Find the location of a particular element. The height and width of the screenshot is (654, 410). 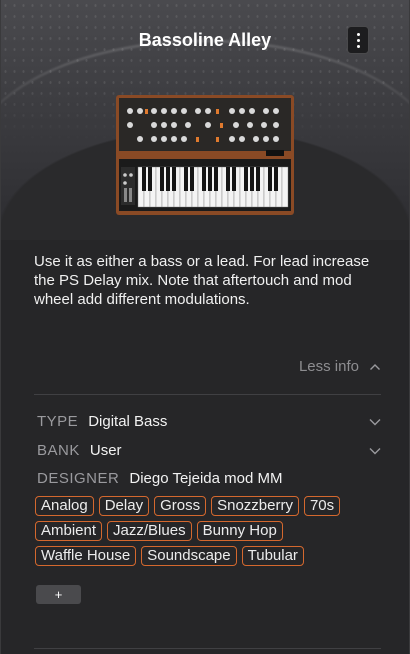

bank-value: User is located at coordinates (105, 450).